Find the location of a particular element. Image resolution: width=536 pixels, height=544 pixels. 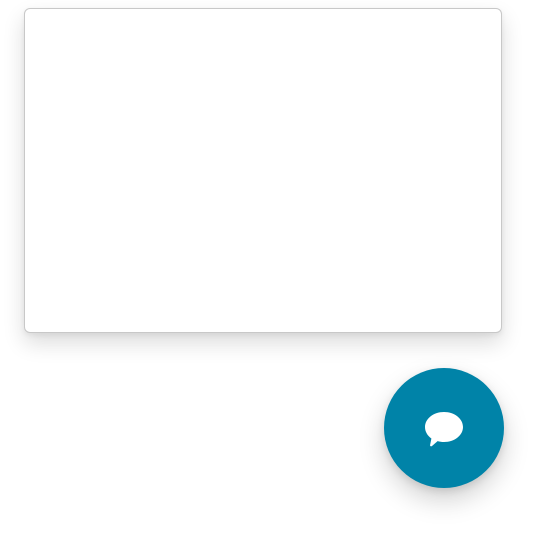

chat-launcher-button is located at coordinates (444, 428).